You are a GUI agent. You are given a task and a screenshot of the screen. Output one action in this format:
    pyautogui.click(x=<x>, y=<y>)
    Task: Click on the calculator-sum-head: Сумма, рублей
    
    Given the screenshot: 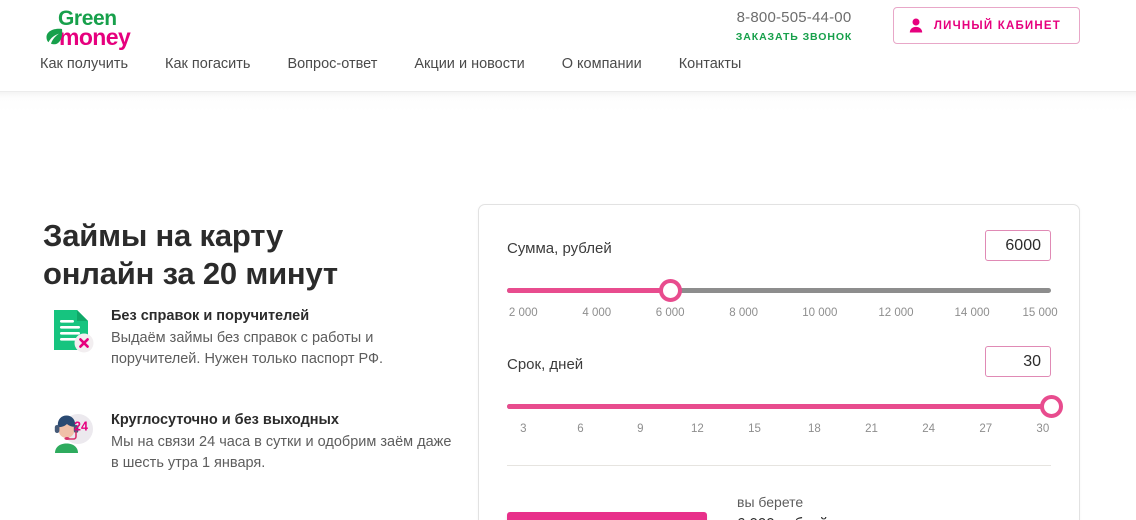 What is the action you would take?
    pyautogui.click(x=779, y=247)
    